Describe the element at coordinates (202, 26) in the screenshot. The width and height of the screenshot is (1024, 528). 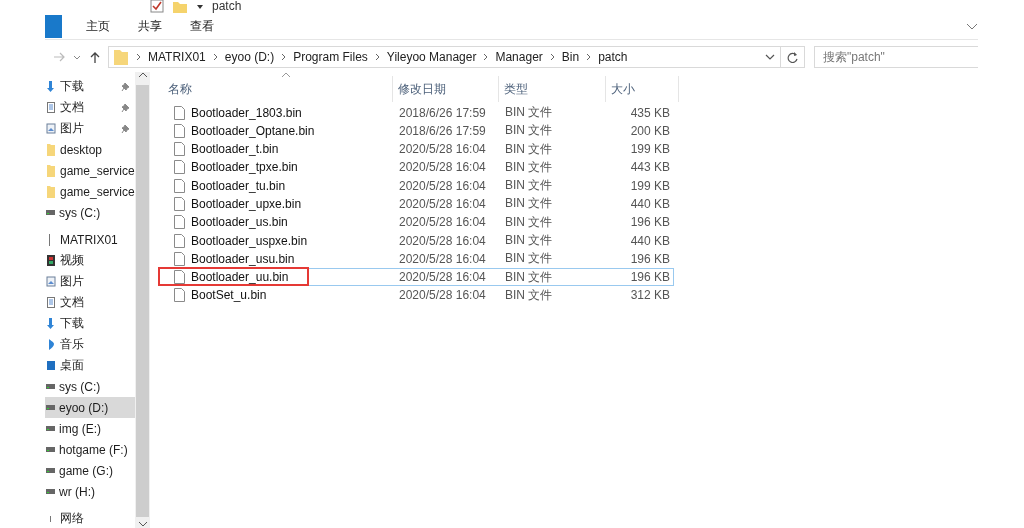
I see `ribbon-tab: 查看` at that location.